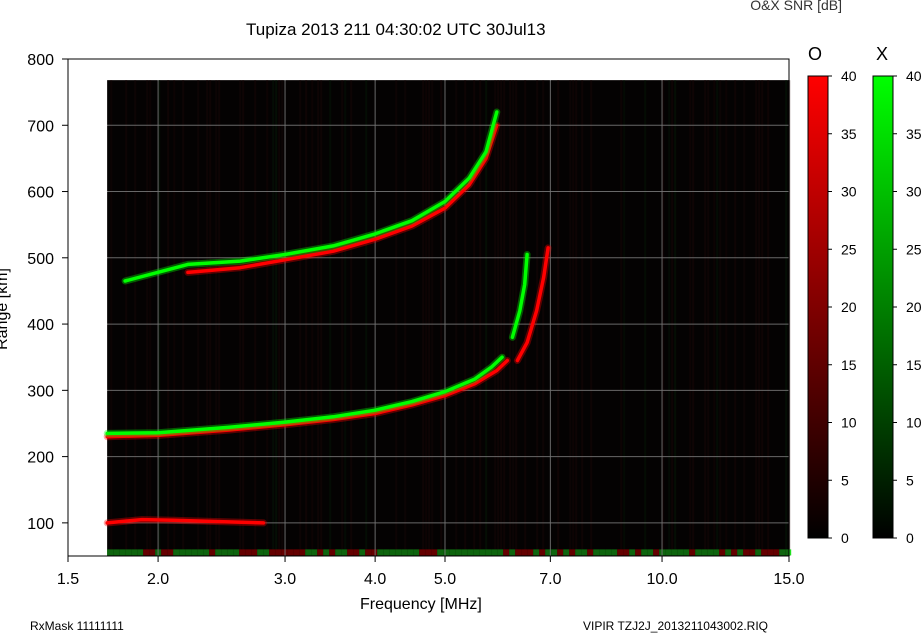 This screenshot has height=636, width=922. What do you see at coordinates (40, 458) in the screenshot?
I see `y-tick-label: 200` at bounding box center [40, 458].